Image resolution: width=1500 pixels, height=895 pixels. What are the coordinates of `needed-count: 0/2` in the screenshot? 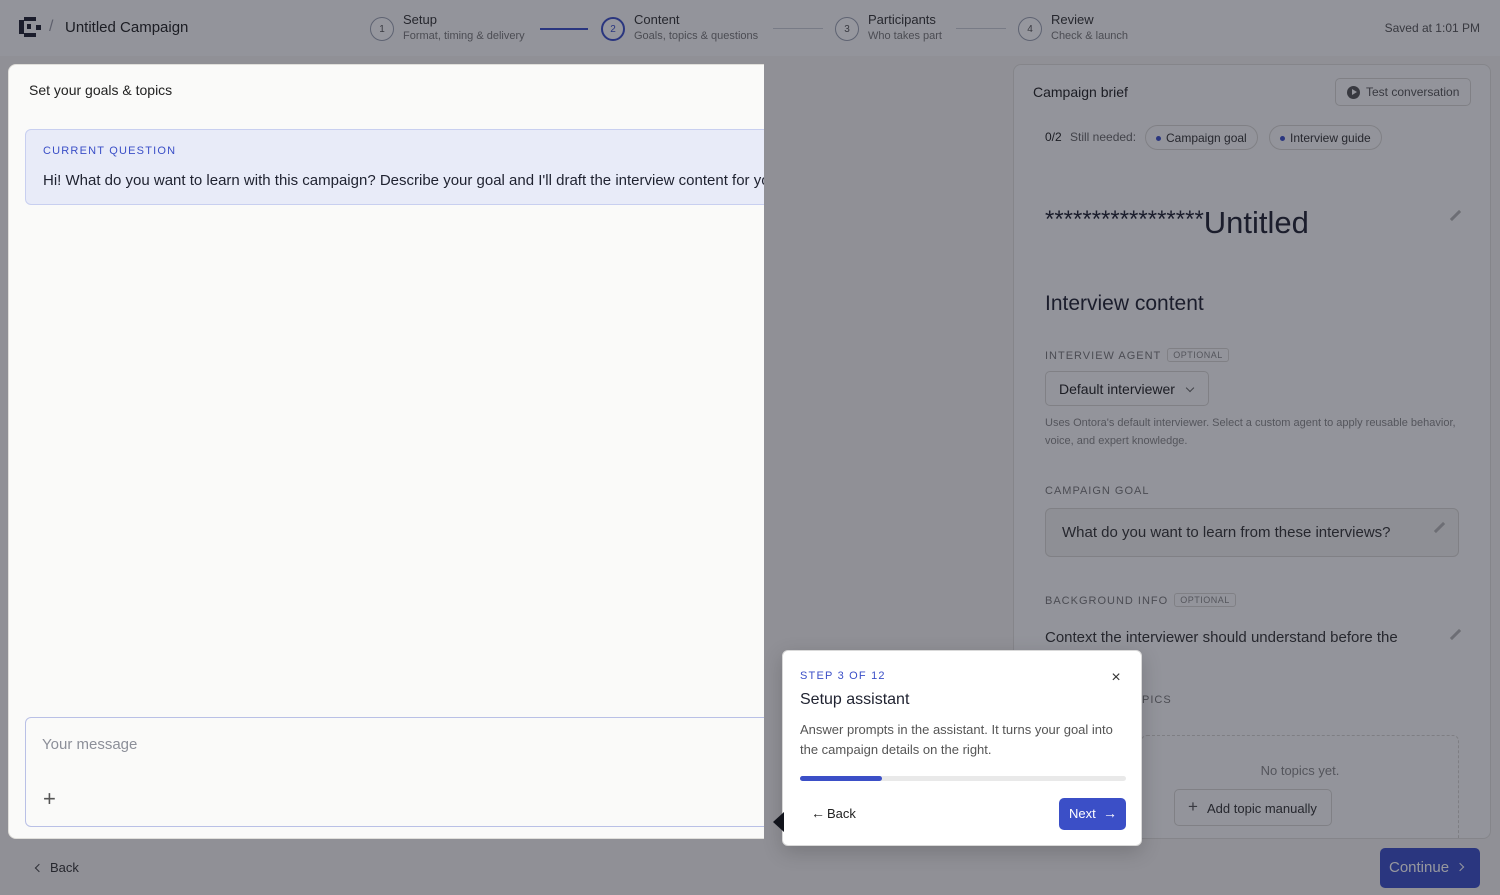 It's located at (1053, 137).